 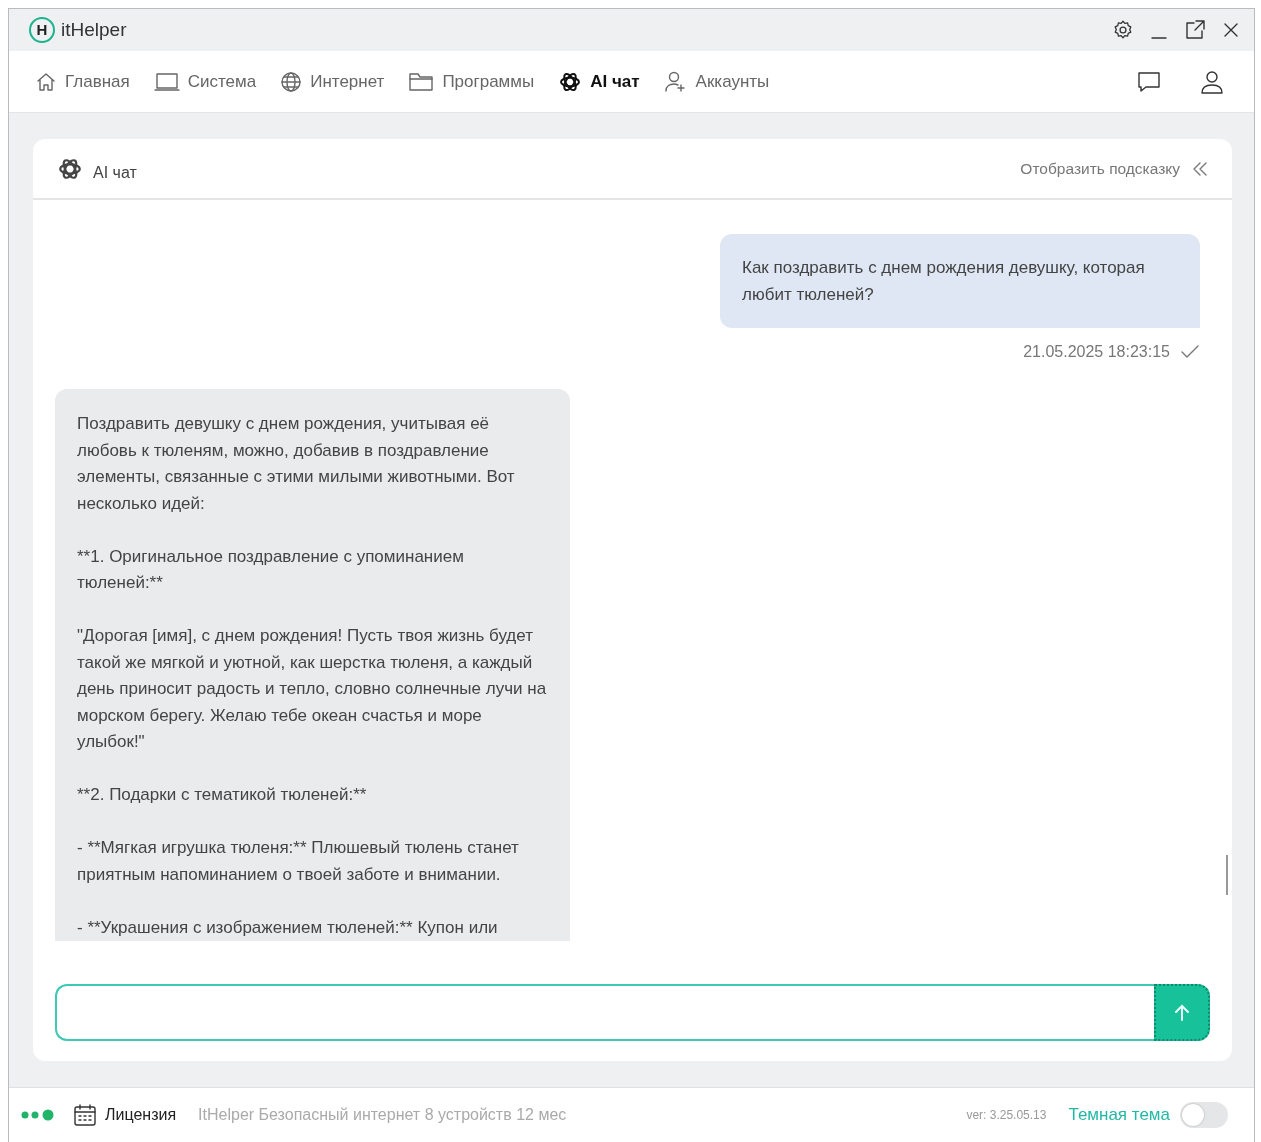 What do you see at coordinates (1123, 30) in the screenshot?
I see `settings-icon` at bounding box center [1123, 30].